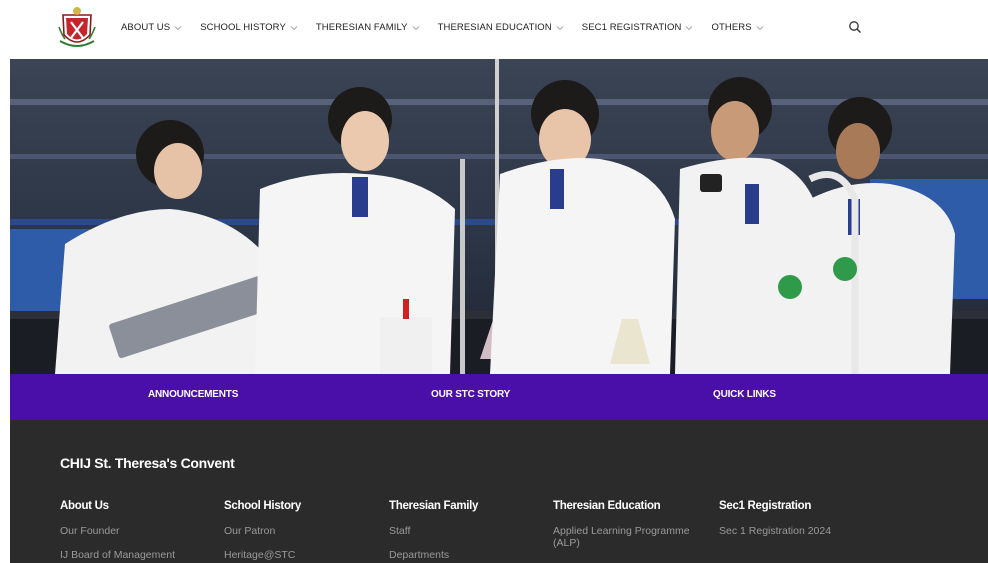  I want to click on nav-label: THERESIAN EDUCATION, so click(494, 27).